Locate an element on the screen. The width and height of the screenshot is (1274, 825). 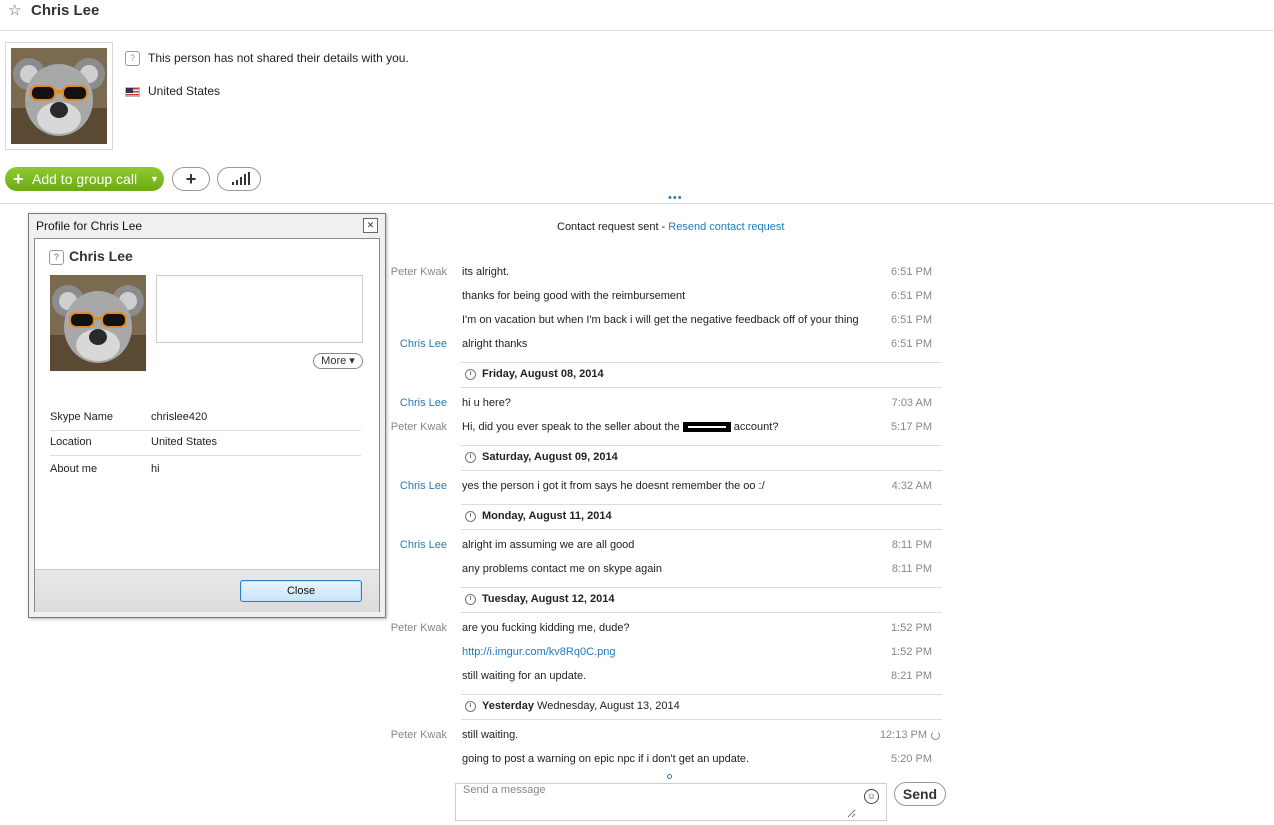
dialog-title: Profile for Chris Lee is located at coordinates (89, 226).